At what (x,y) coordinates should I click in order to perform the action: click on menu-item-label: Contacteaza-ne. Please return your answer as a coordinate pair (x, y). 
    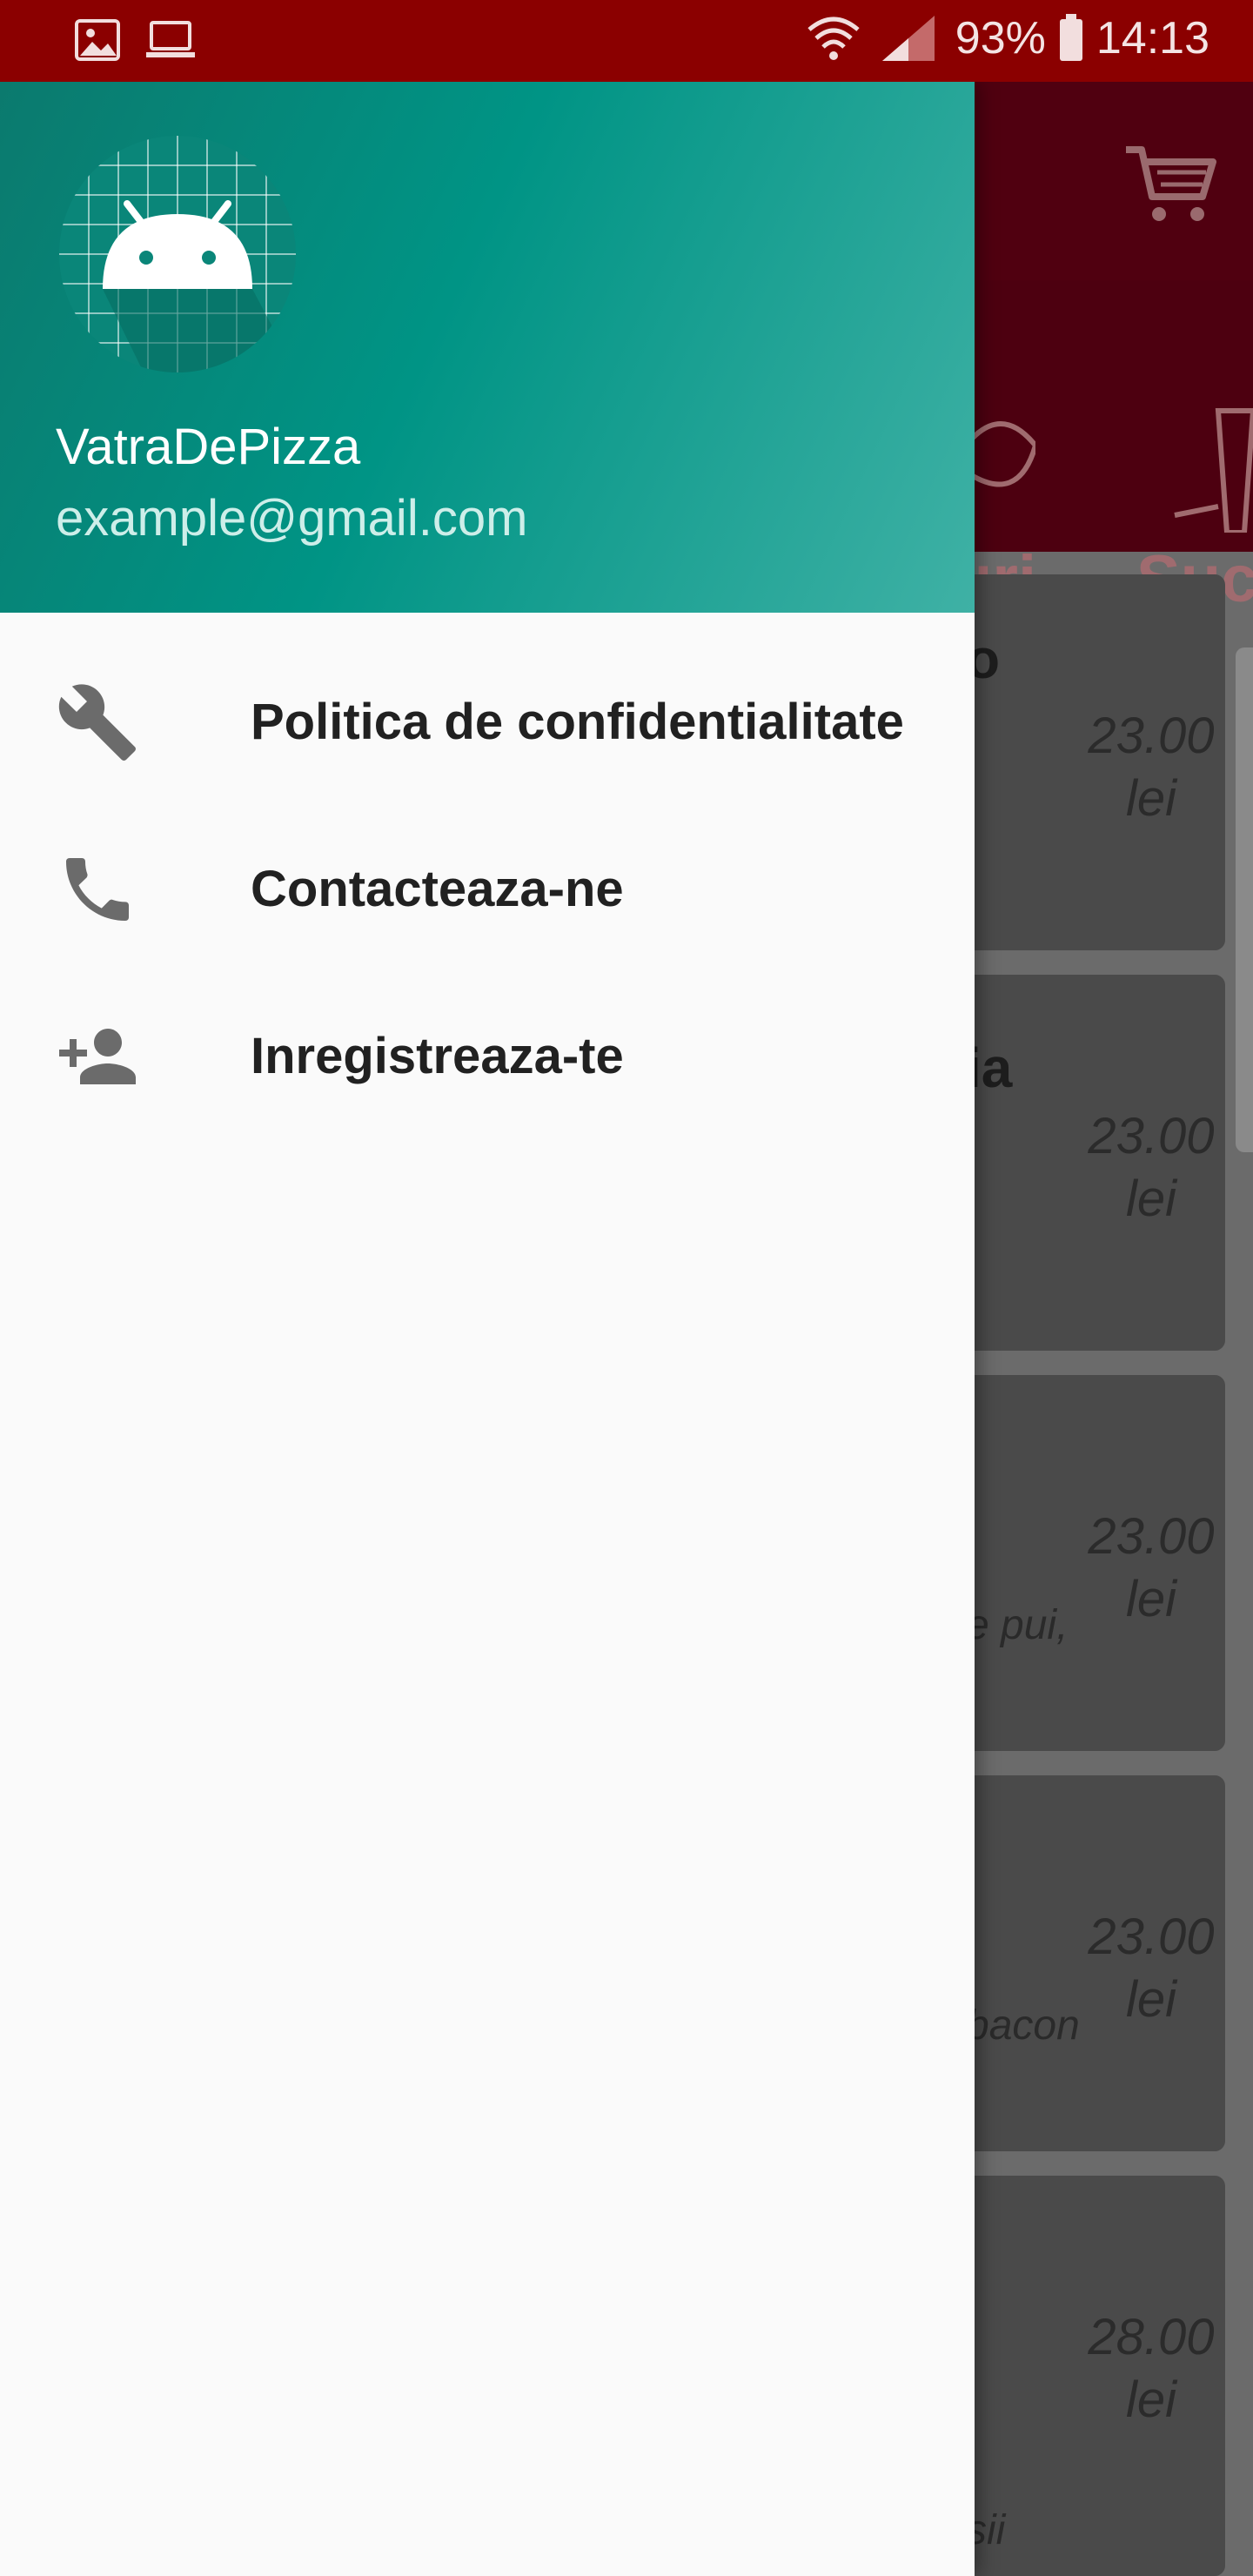
    Looking at the image, I should click on (437, 889).